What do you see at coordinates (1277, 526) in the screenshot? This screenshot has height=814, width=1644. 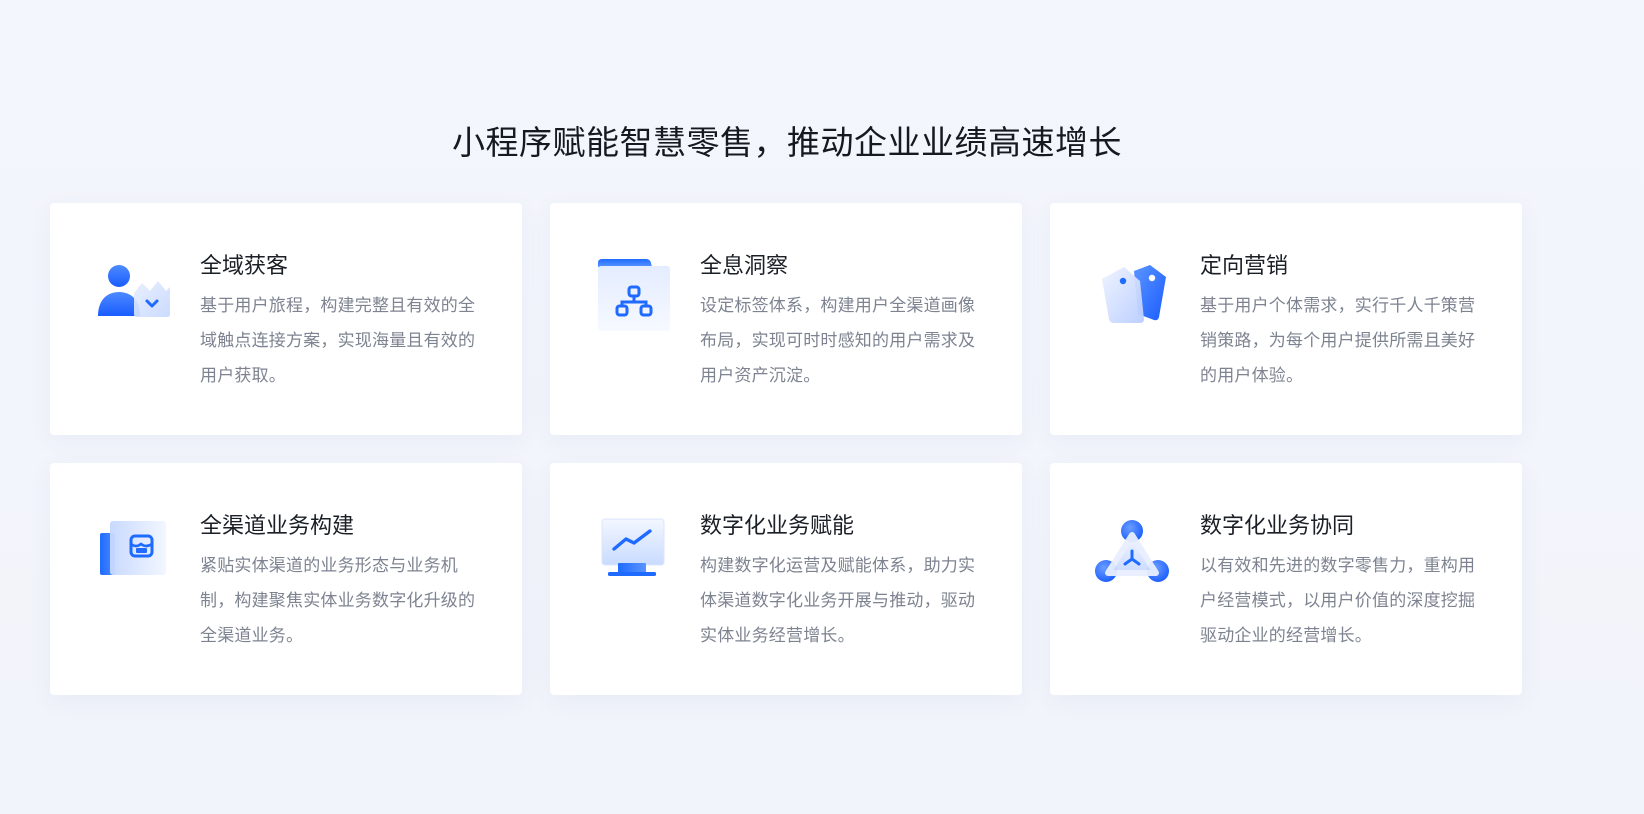 I see `card-title: 数字化业务协同` at bounding box center [1277, 526].